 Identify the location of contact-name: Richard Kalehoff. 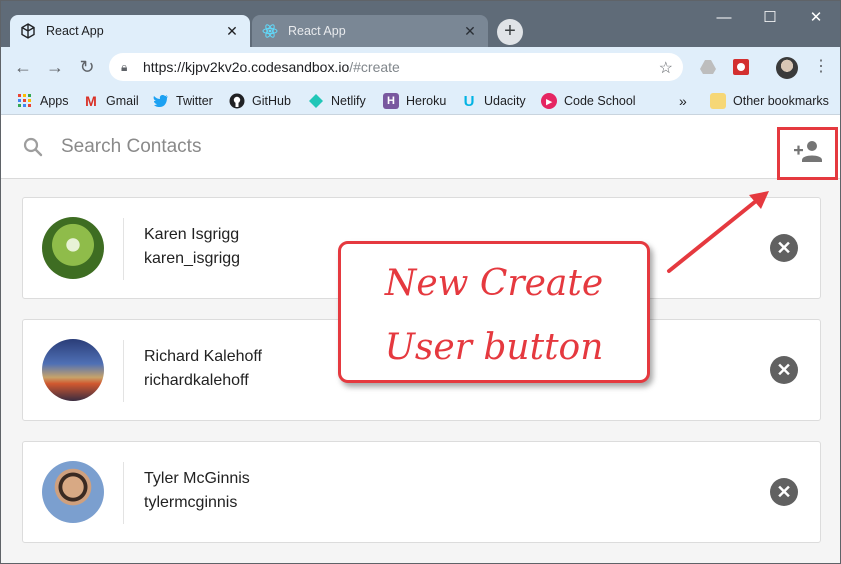
(203, 356).